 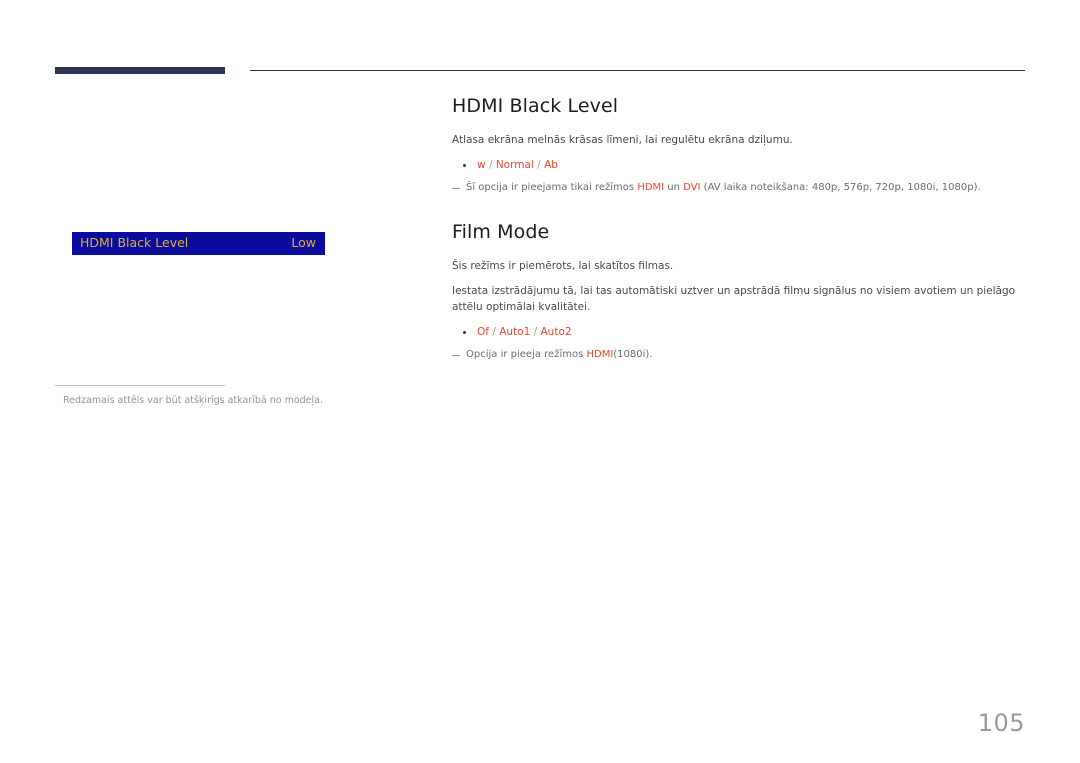 What do you see at coordinates (515, 331) in the screenshot?
I see `option-value-auto1: Auto1` at bounding box center [515, 331].